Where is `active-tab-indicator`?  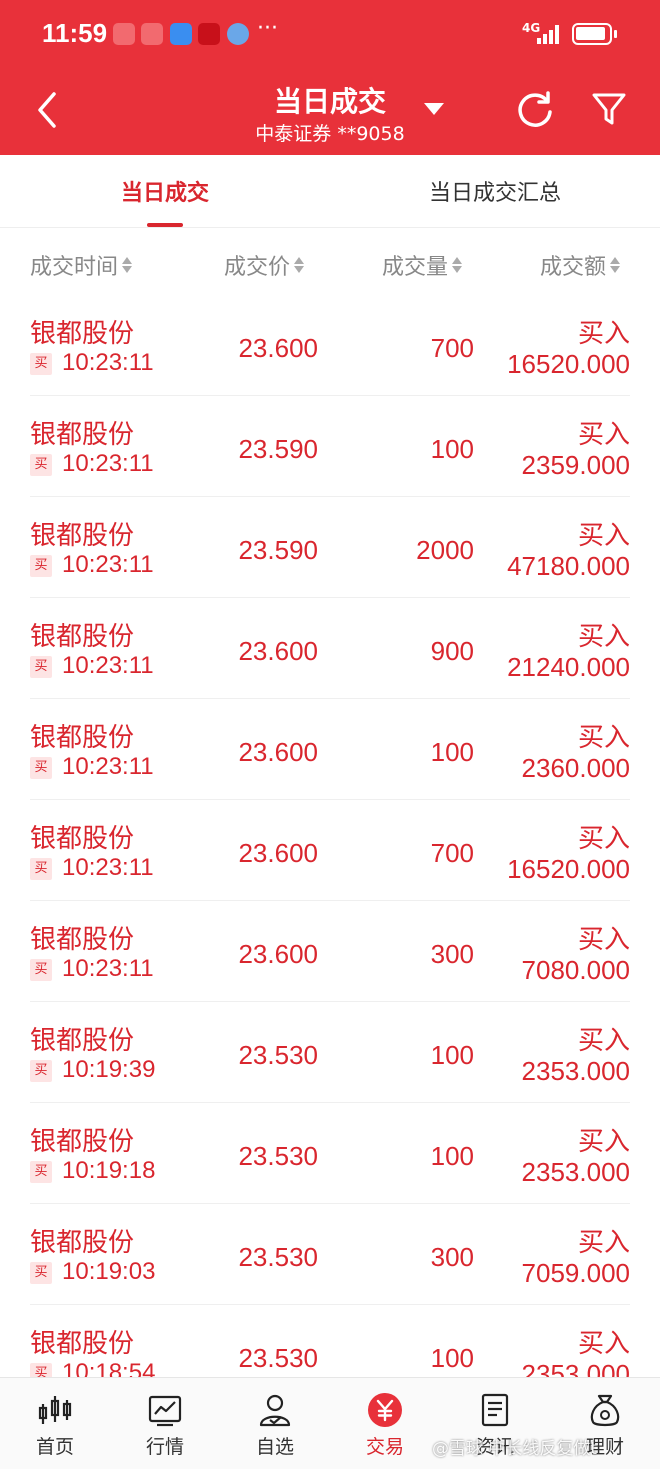
active-tab-indicator is located at coordinates (165, 225).